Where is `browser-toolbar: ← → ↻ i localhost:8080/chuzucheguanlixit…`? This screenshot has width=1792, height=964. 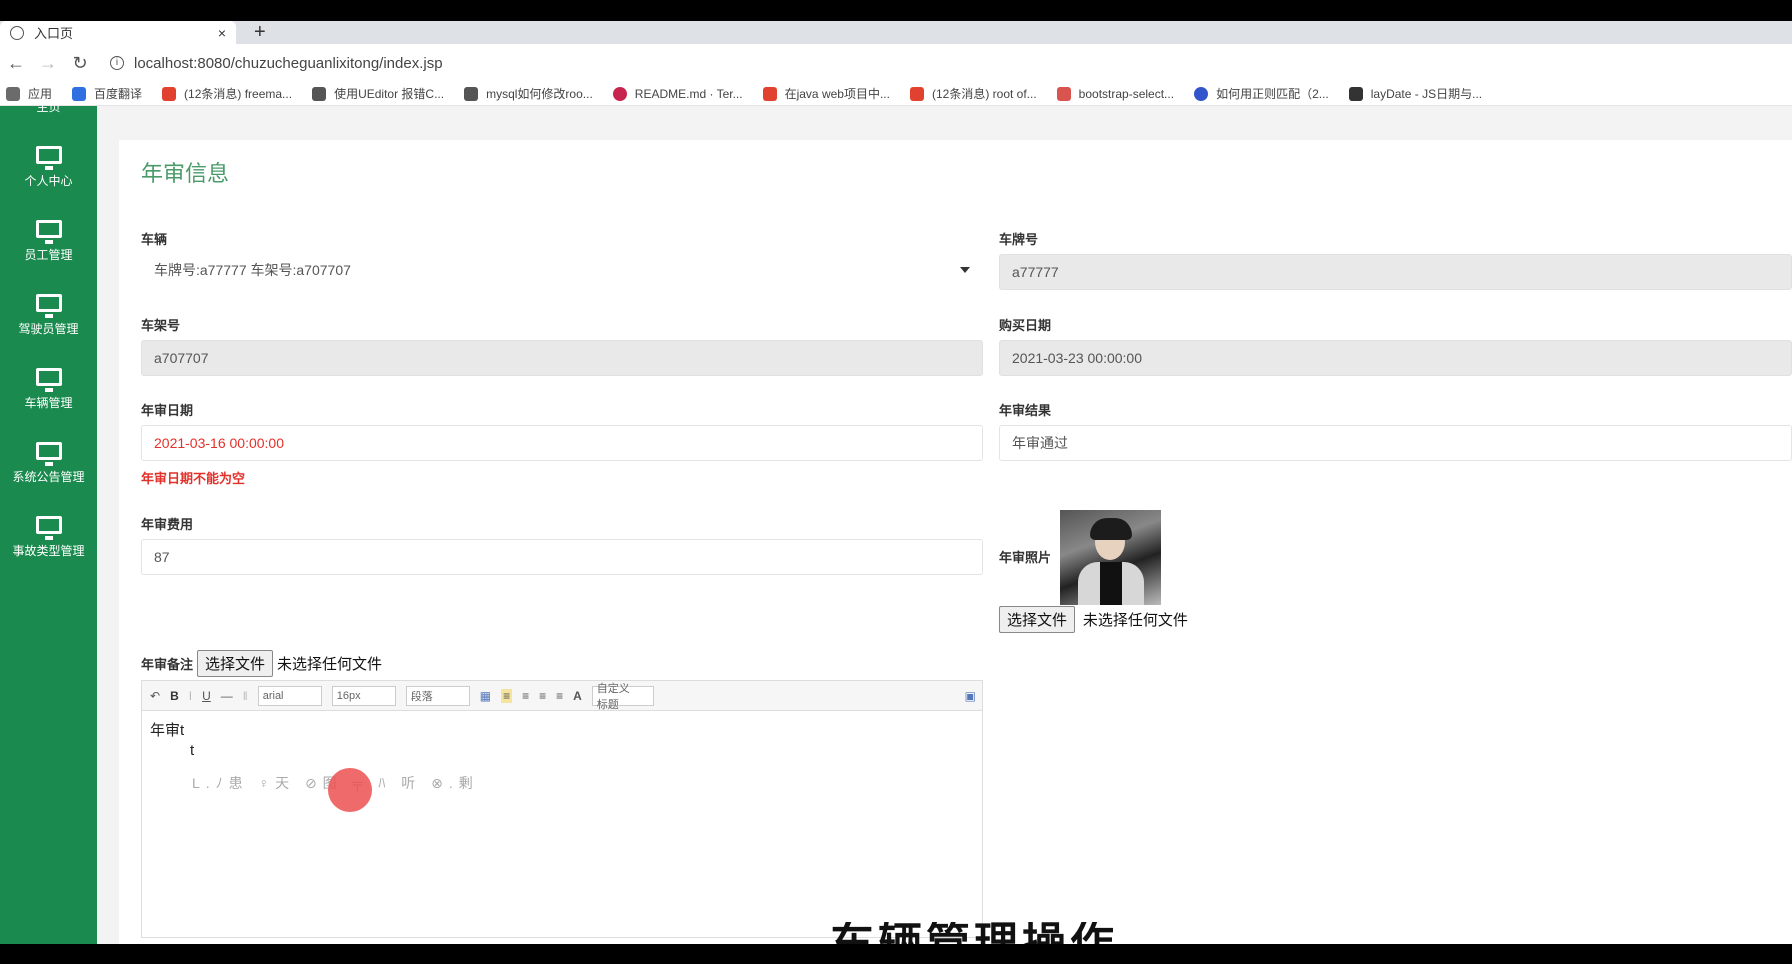
browser-toolbar: ← → ↻ i localhost:8080/chuzucheguanlixit… is located at coordinates (896, 63).